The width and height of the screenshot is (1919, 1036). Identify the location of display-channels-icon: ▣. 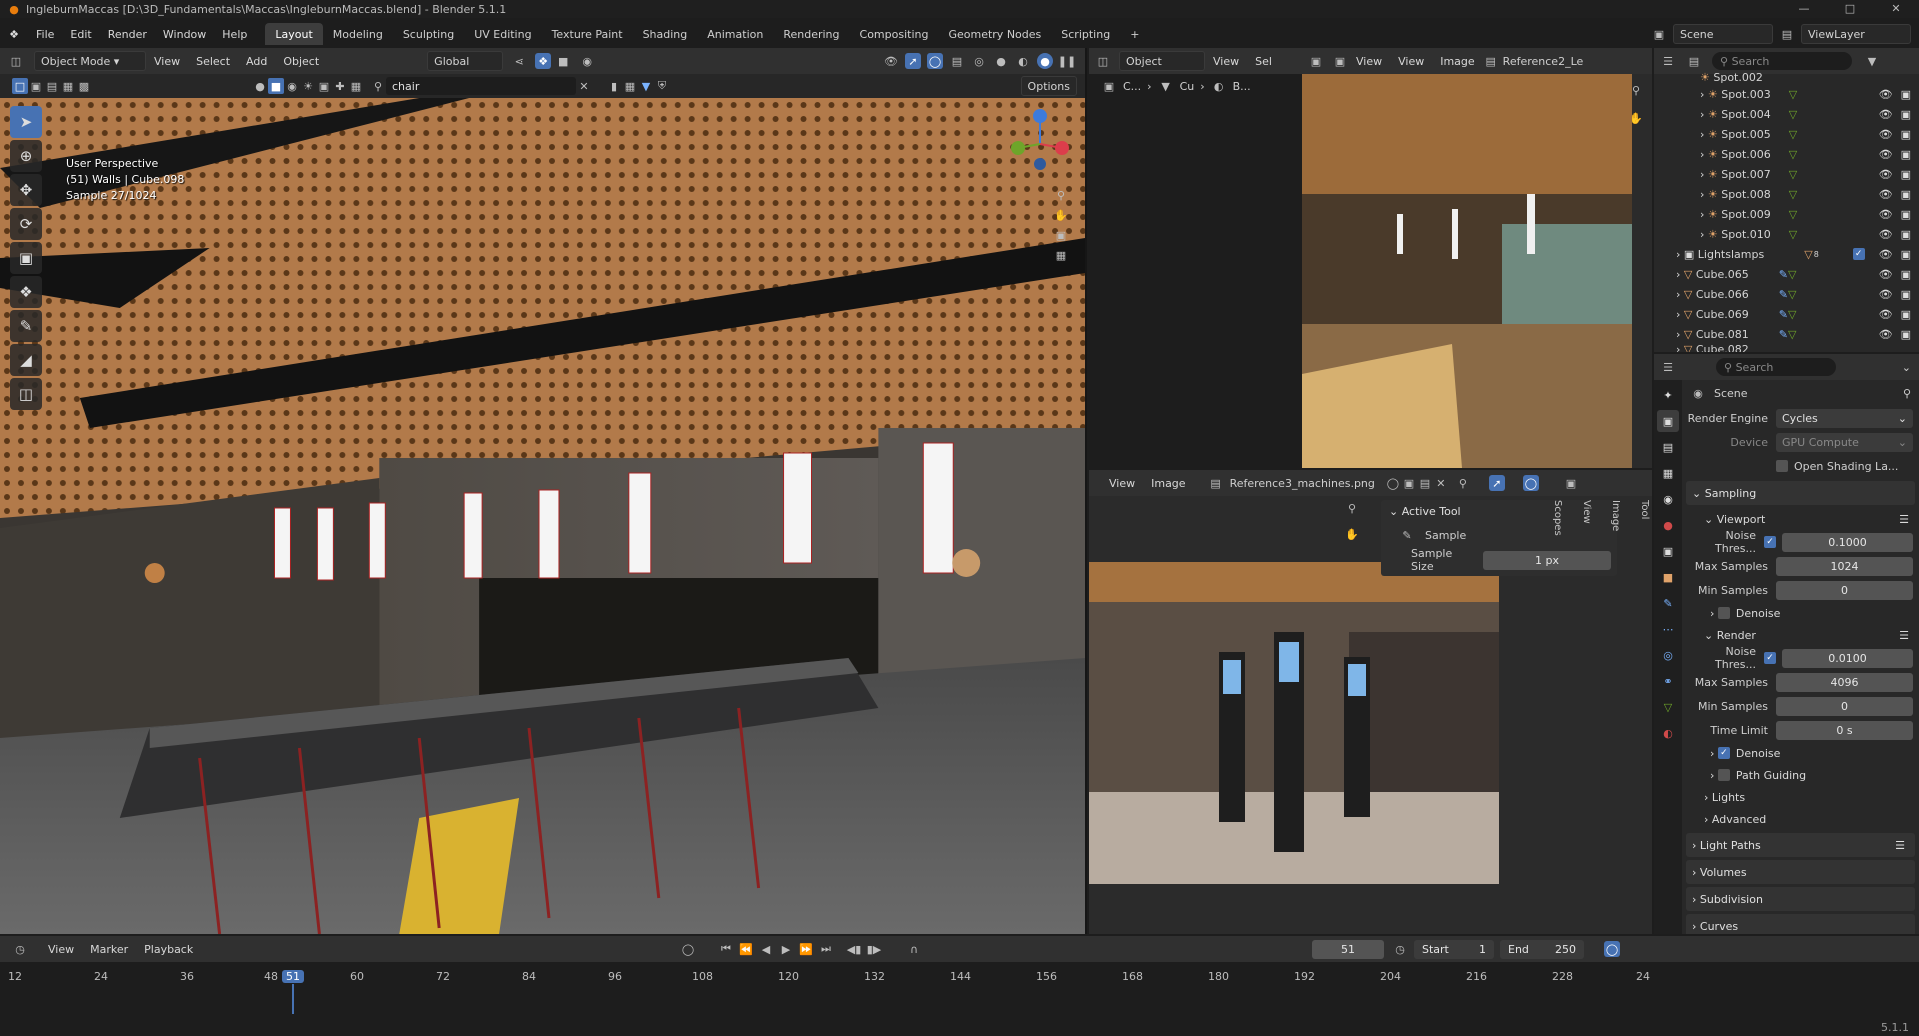
(1571, 483).